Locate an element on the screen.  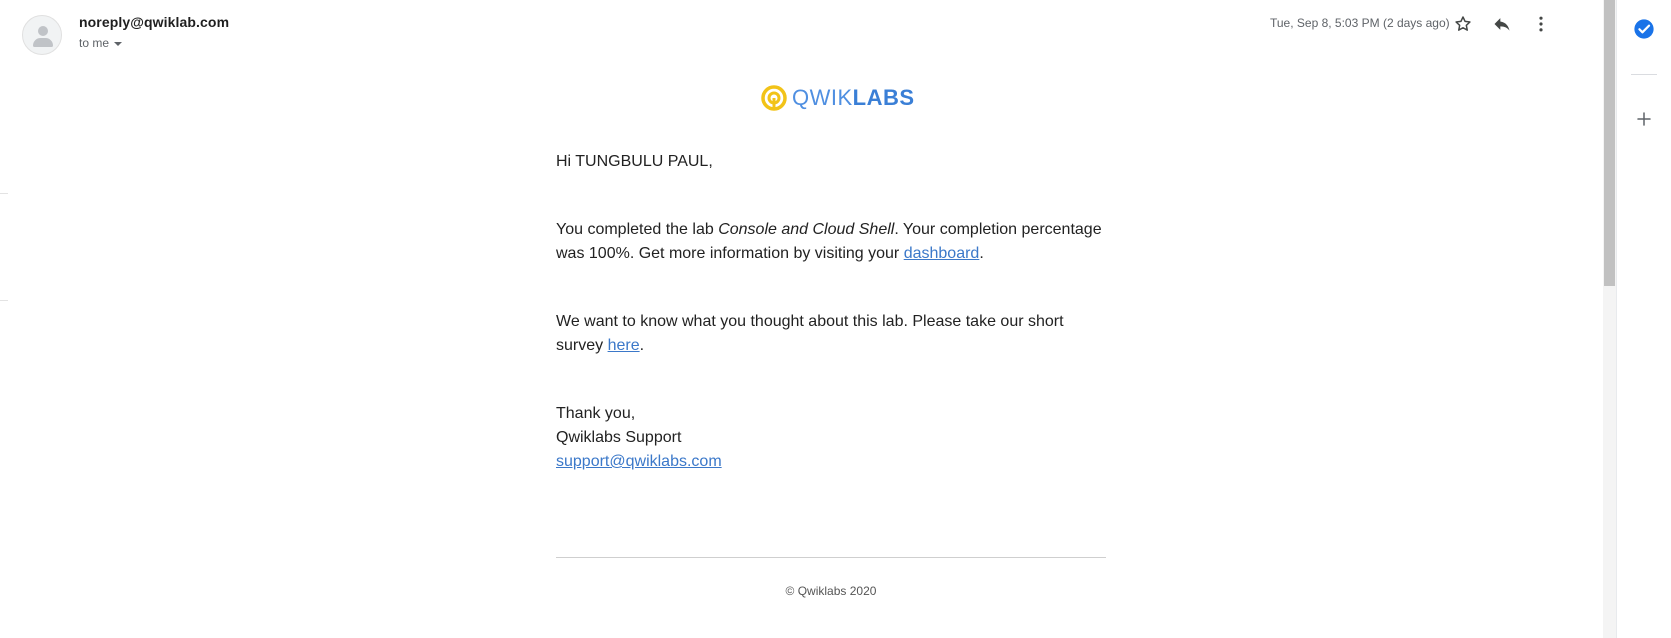
tasks-icon is located at coordinates (1644, 29).